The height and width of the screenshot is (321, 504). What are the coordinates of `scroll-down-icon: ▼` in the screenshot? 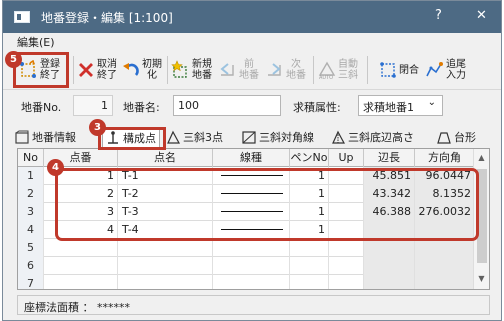 It's located at (481, 279).